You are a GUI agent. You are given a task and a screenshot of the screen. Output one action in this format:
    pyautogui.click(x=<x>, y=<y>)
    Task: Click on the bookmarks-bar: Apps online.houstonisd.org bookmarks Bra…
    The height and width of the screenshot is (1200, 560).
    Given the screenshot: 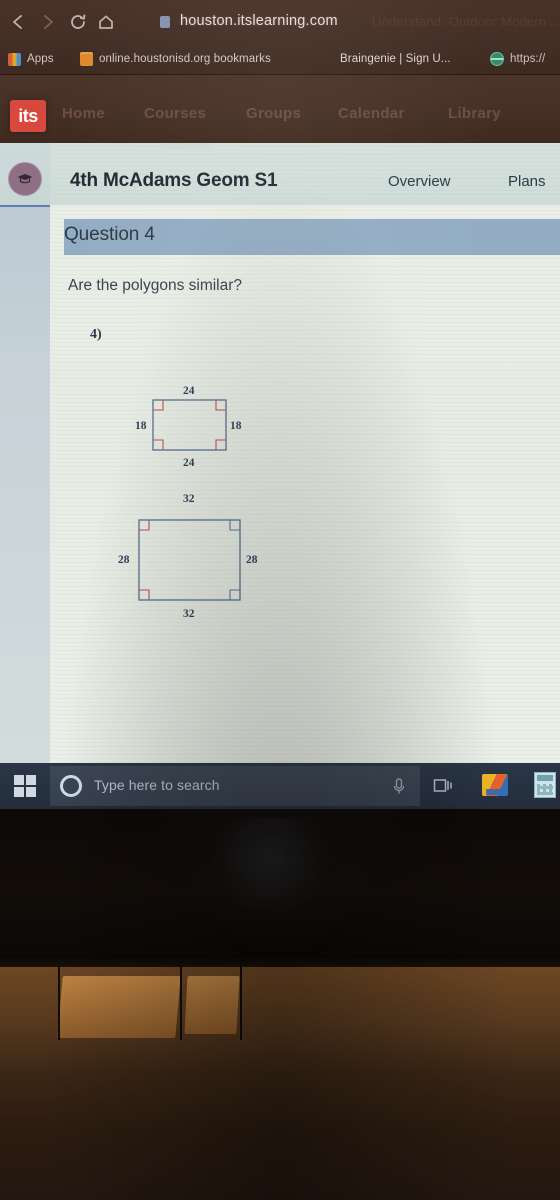 What is the action you would take?
    pyautogui.click(x=280, y=59)
    